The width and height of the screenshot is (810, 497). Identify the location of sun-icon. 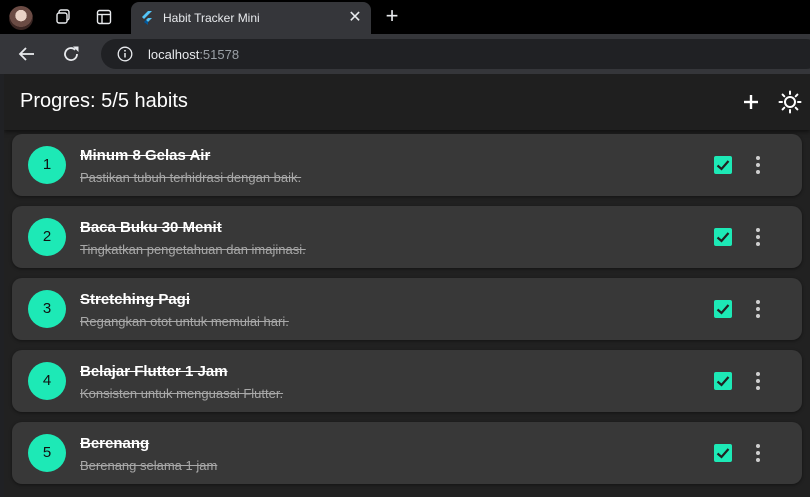
(790, 102).